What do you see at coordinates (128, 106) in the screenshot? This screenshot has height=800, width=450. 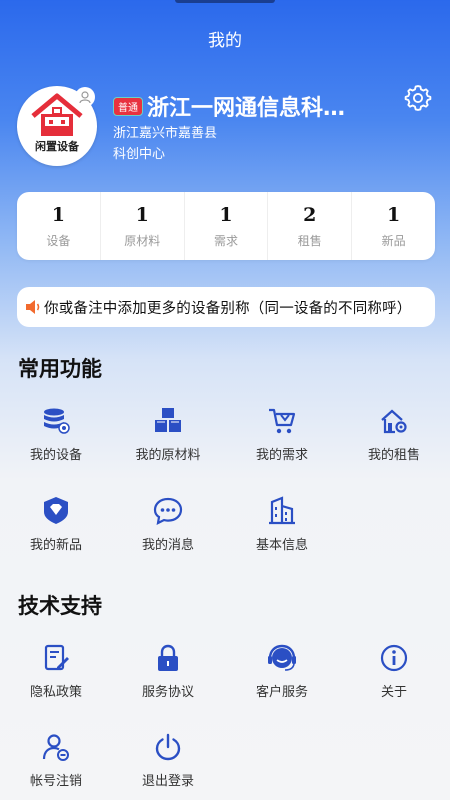 I see `level-badge: 普通` at bounding box center [128, 106].